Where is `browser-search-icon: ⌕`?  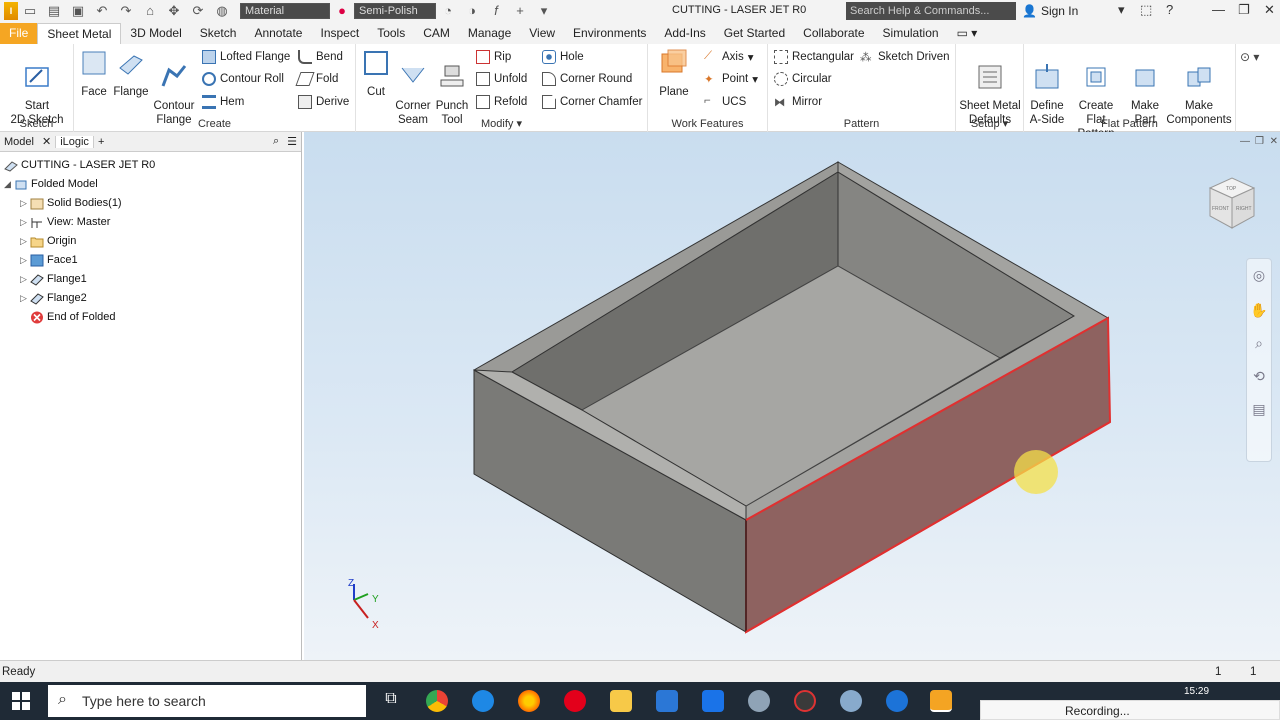 browser-search-icon: ⌕ is located at coordinates (276, 141).